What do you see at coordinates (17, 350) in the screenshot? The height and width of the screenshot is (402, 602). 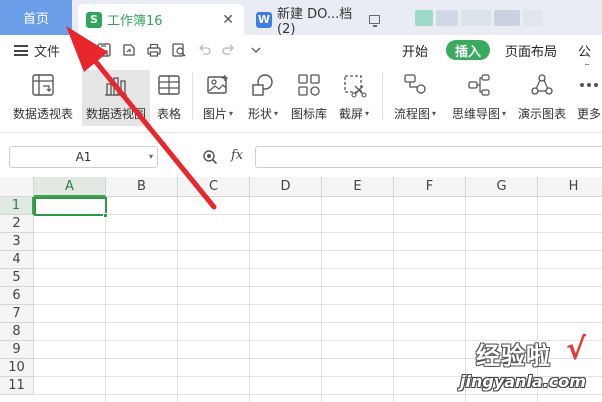 I see `row-header-9: 9` at bounding box center [17, 350].